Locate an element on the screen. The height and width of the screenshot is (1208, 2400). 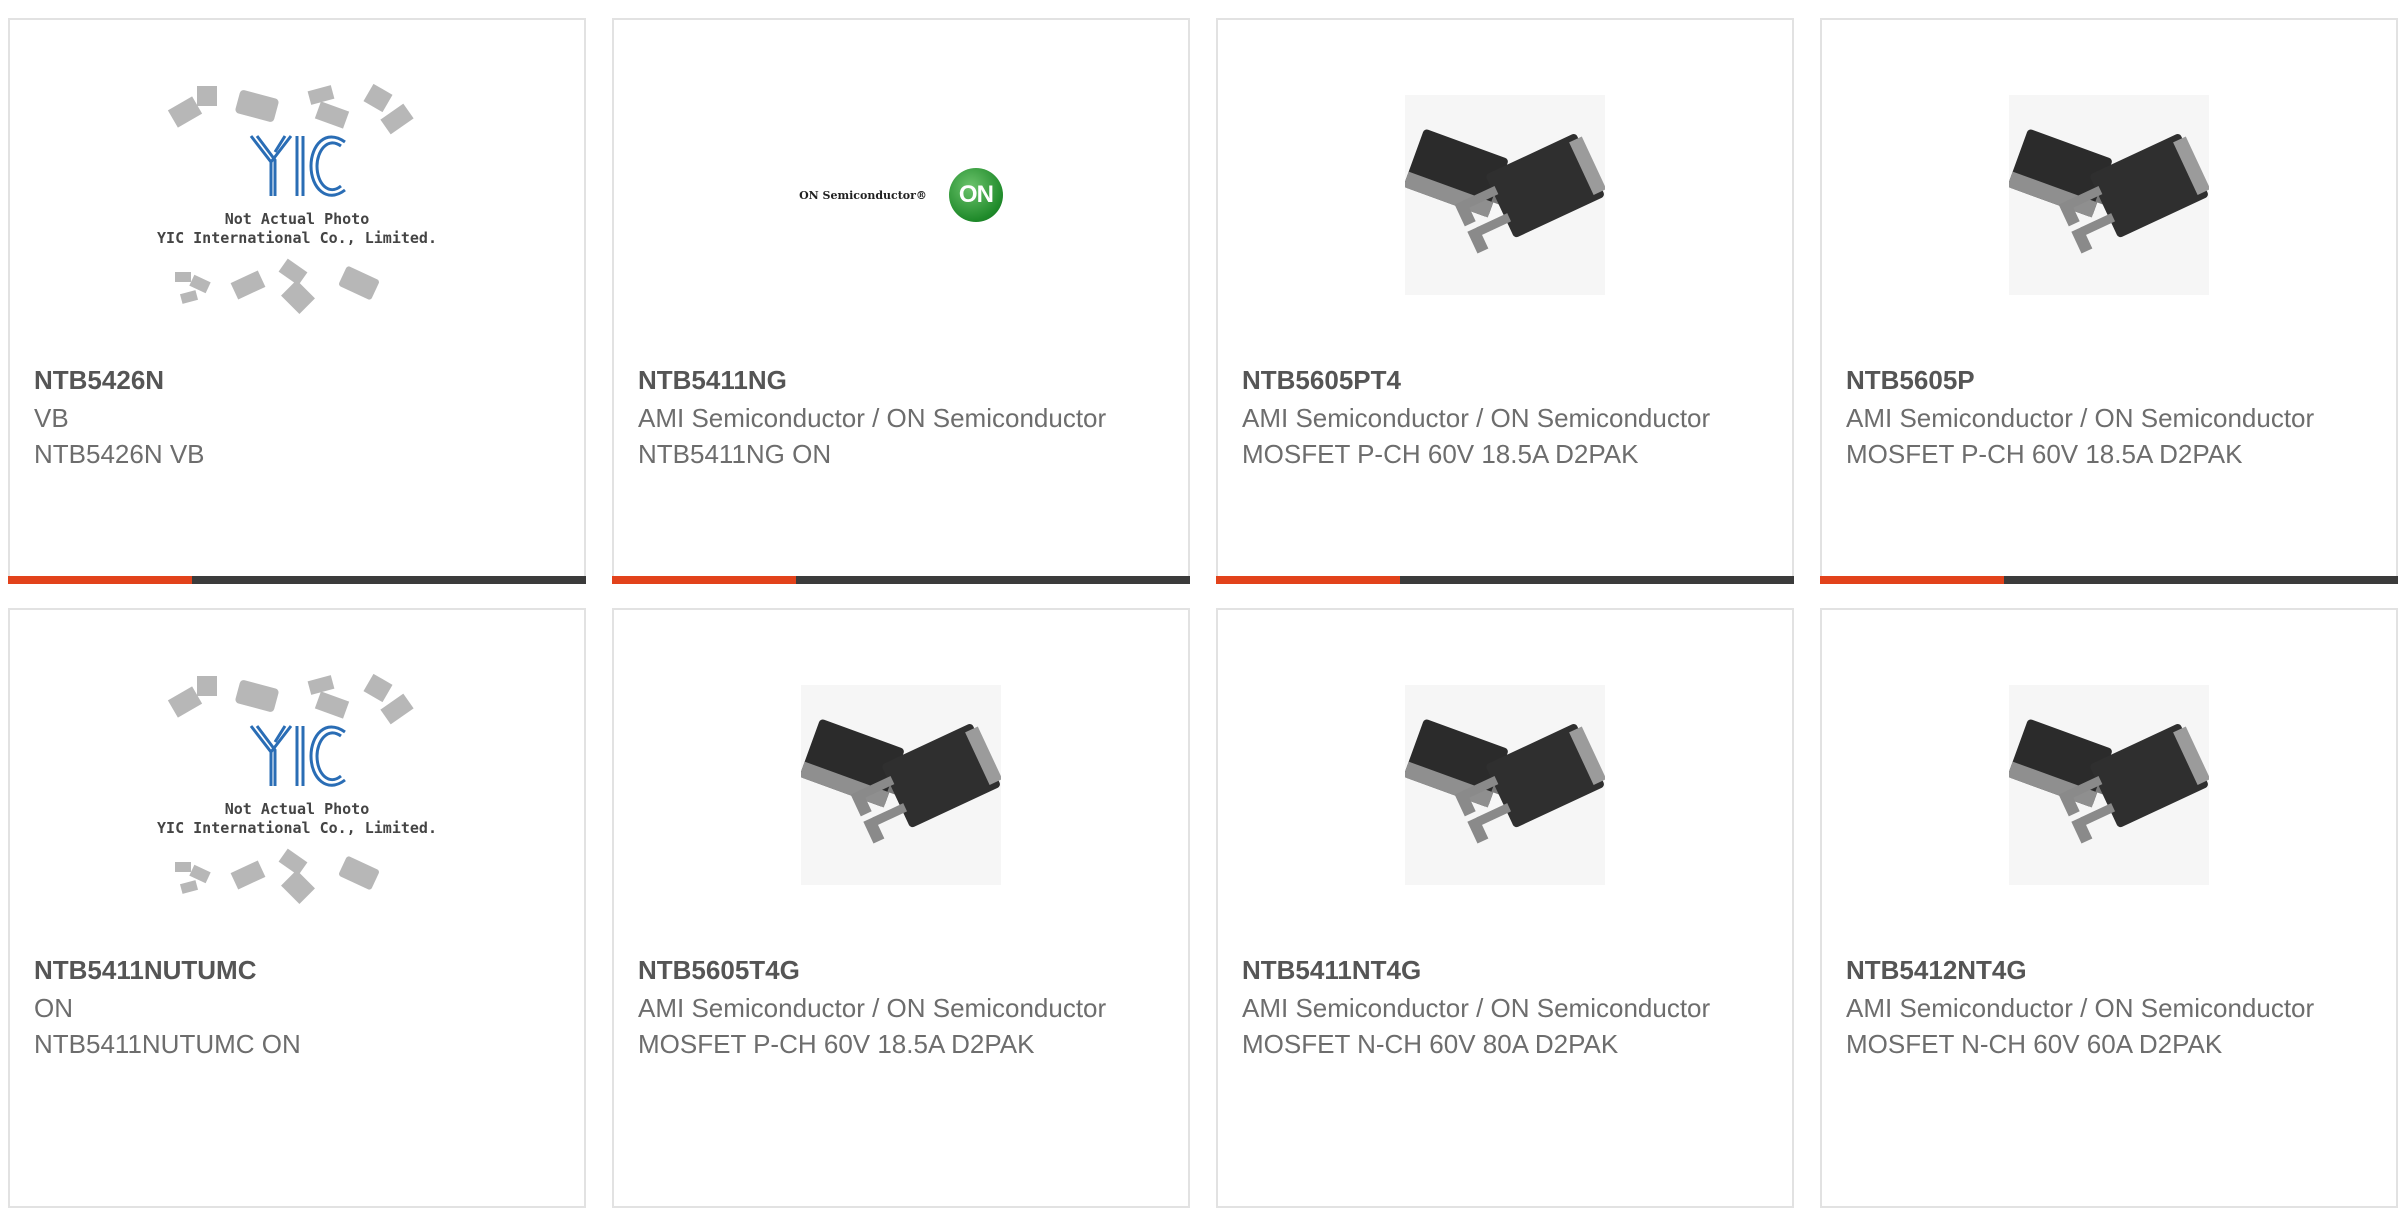
description: NTB5411NG ON is located at coordinates (735, 454).